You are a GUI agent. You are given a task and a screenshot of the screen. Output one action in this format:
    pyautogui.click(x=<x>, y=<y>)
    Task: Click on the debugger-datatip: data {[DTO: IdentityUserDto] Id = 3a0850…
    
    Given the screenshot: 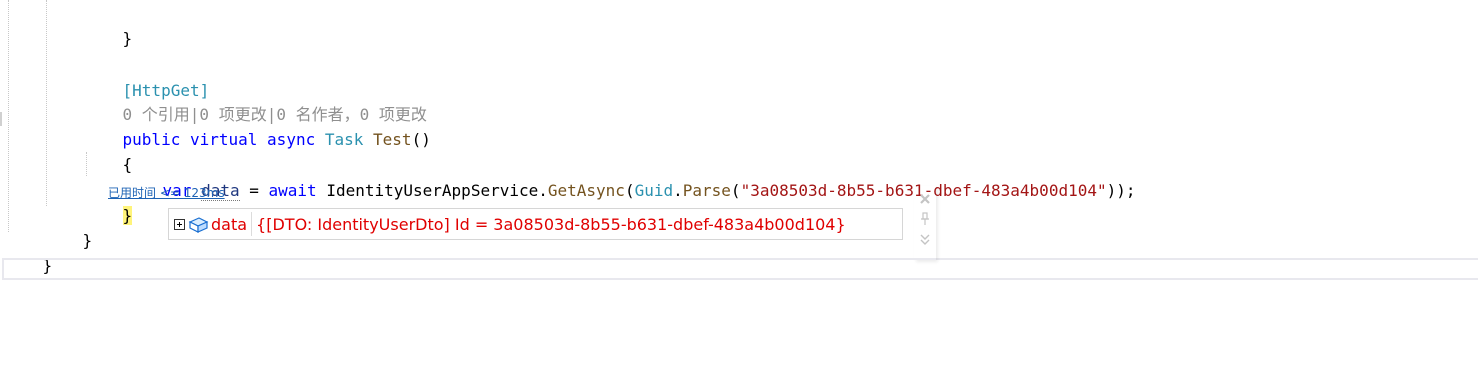 What is the action you would take?
    pyautogui.click(x=535, y=224)
    